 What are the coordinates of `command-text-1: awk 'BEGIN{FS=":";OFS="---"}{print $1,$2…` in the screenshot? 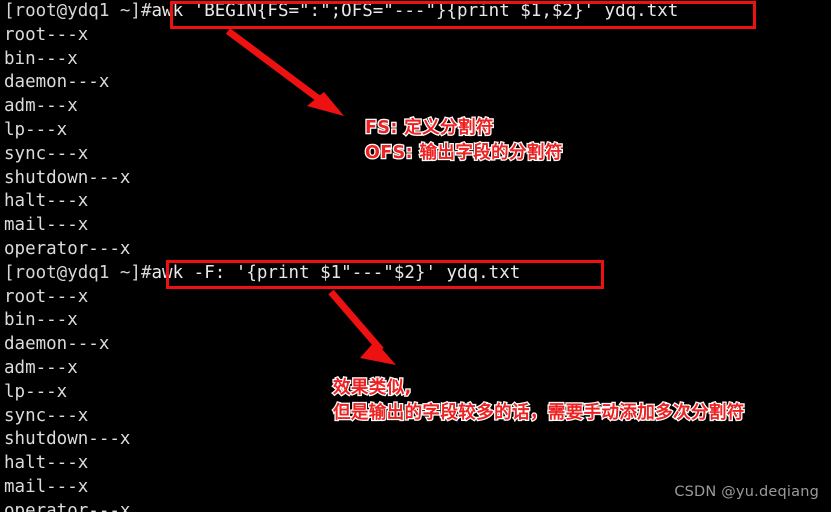 It's located at (415, 11).